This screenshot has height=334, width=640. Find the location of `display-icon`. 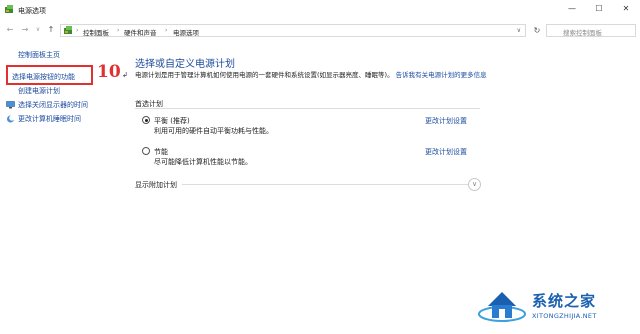

display-icon is located at coordinates (10, 105).